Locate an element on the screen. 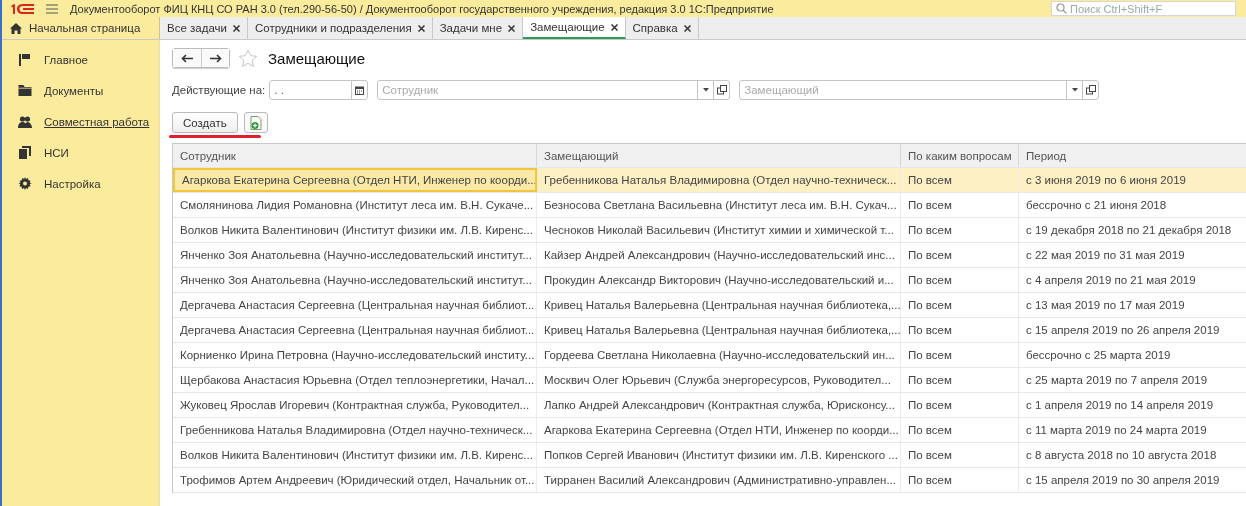 The width and height of the screenshot is (1246, 506). copies-icon is located at coordinates (25, 152).